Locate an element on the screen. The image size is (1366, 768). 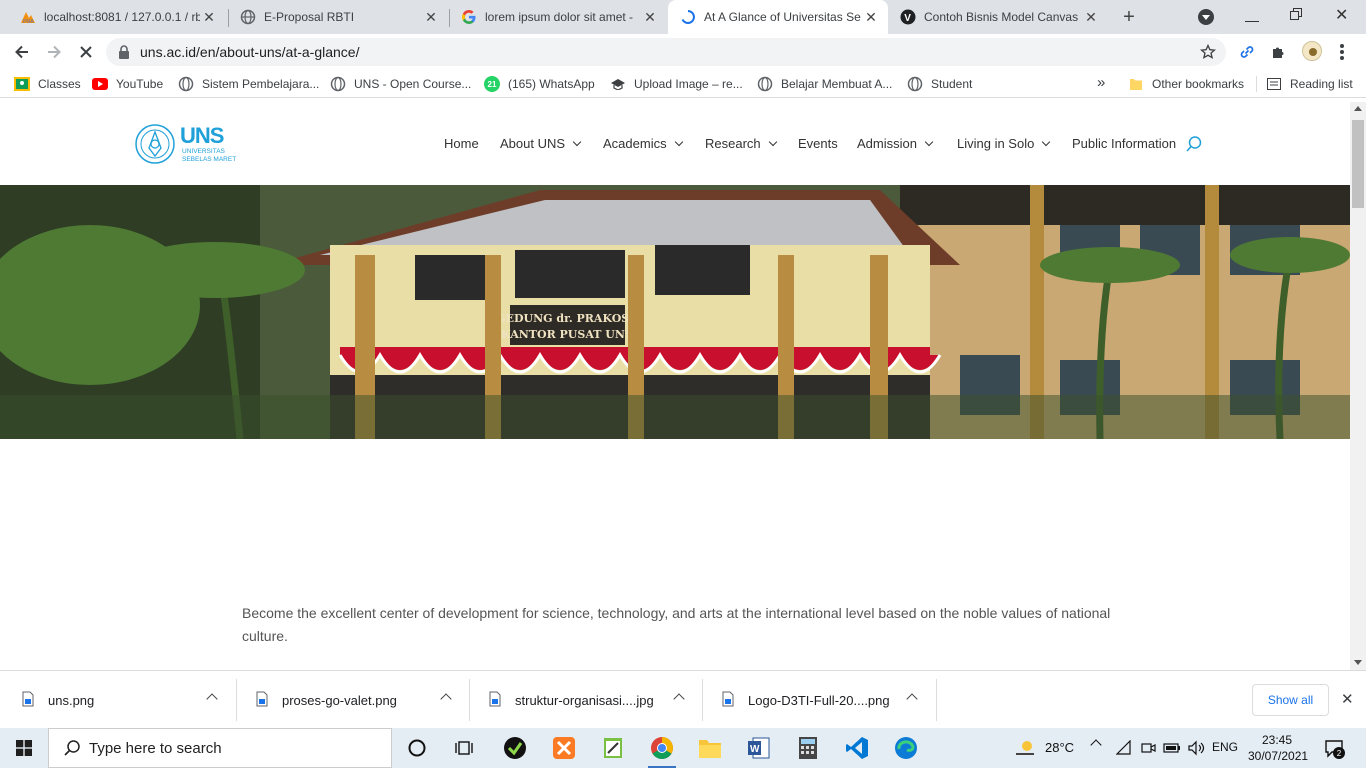
tab-at-a-glance: At A Glance of Universitas Se ✕ is located at coordinates (778, 17).